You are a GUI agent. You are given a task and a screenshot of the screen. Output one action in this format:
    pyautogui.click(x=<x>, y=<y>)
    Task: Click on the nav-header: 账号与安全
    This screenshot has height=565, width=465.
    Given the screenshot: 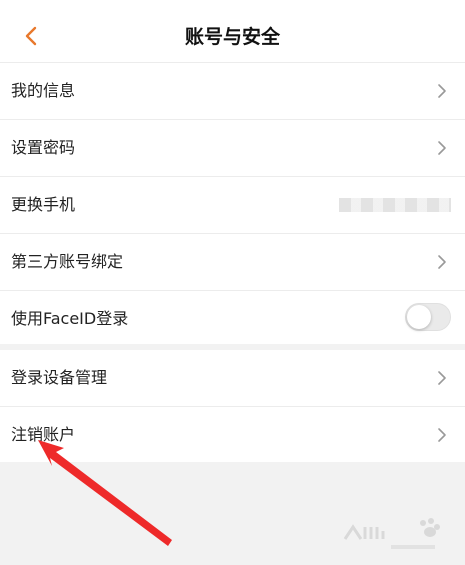 What is the action you would take?
    pyautogui.click(x=232, y=31)
    